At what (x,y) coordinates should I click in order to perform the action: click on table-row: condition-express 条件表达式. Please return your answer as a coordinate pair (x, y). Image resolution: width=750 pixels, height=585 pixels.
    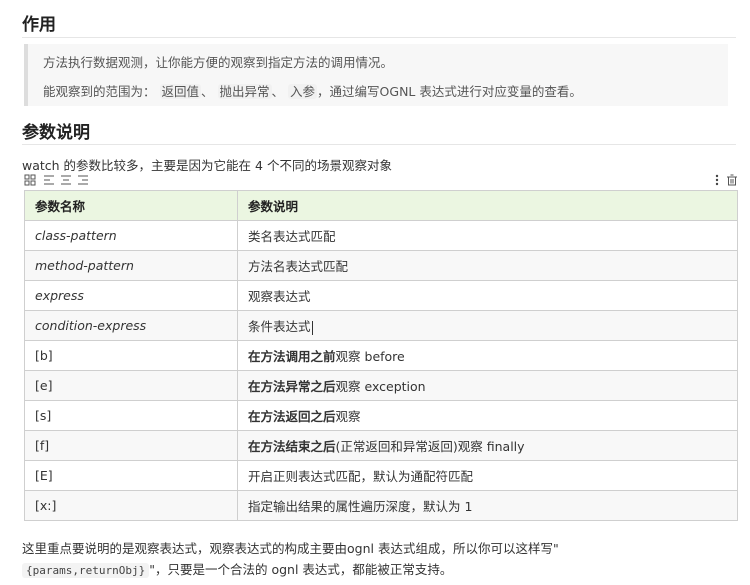
    Looking at the image, I should click on (381, 325).